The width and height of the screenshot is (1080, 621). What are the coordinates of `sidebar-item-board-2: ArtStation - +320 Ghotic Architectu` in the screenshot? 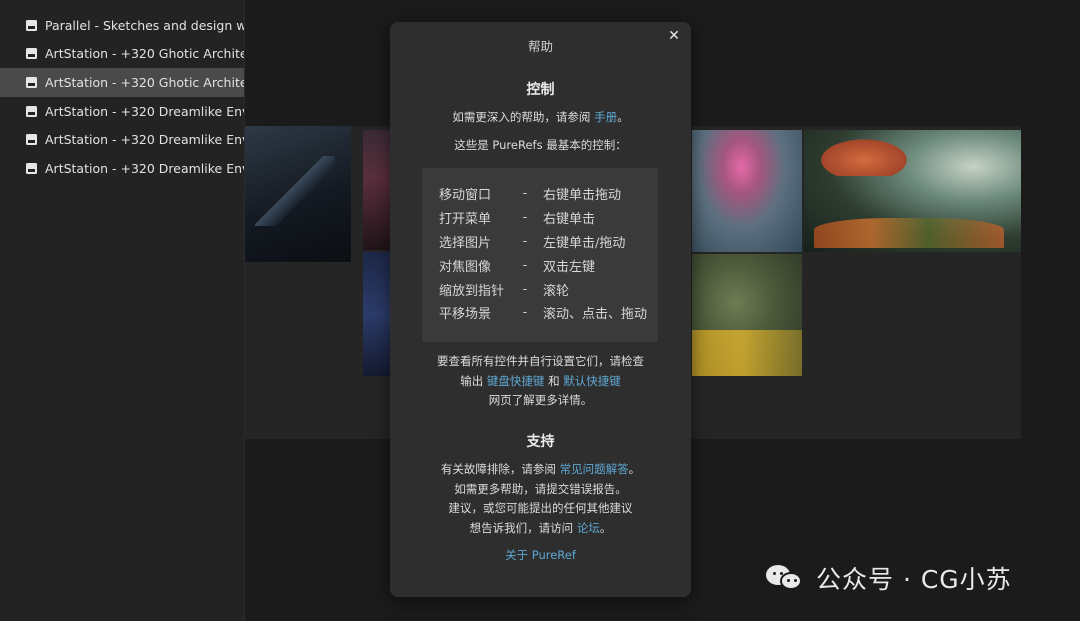 It's located at (122, 54).